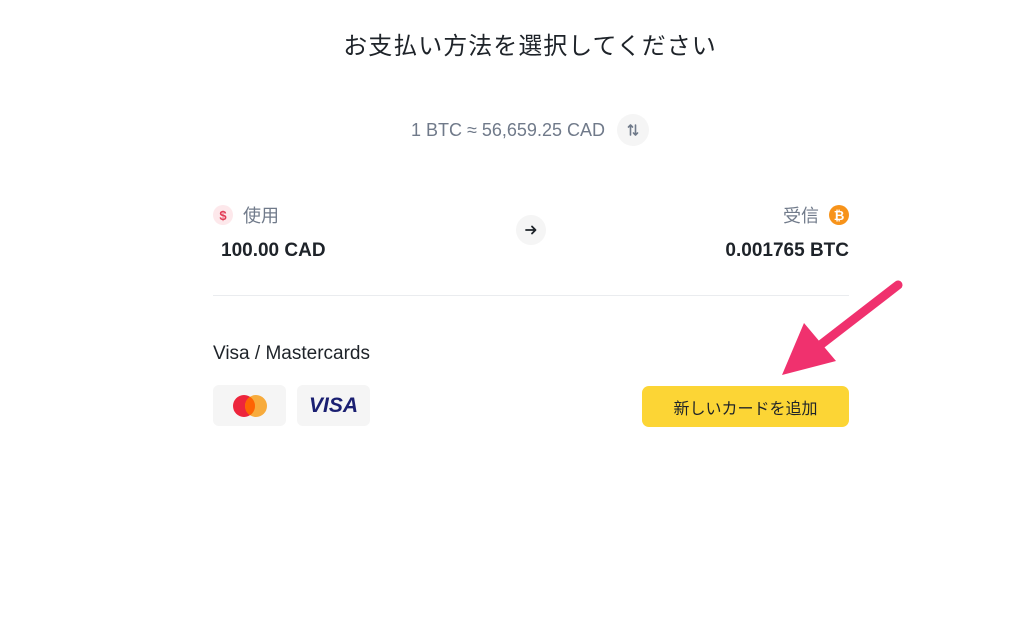  I want to click on exchange-rate-row: 1 BTC ≈ 56,659.25 CAD, so click(512, 130).